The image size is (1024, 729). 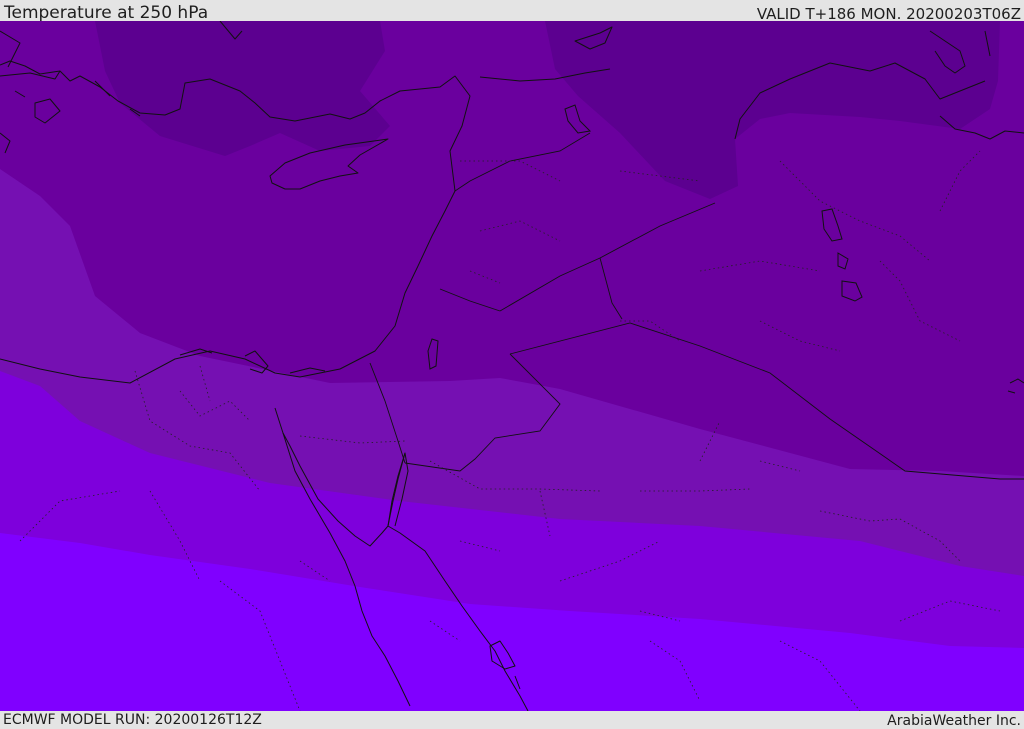 What do you see at coordinates (106, 13) in the screenshot?
I see `map-title: Temperature at 250 hPa` at bounding box center [106, 13].